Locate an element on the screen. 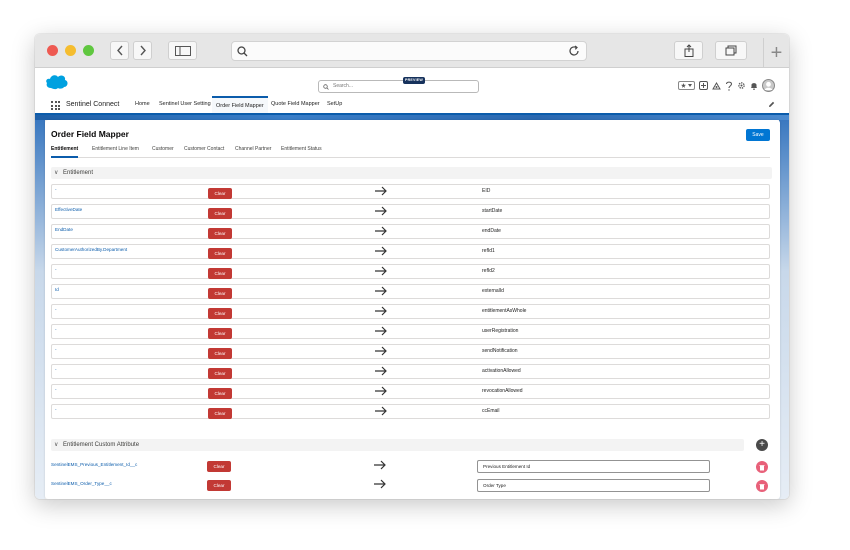 The width and height of the screenshot is (850, 550). forward-button is located at coordinates (142, 50).